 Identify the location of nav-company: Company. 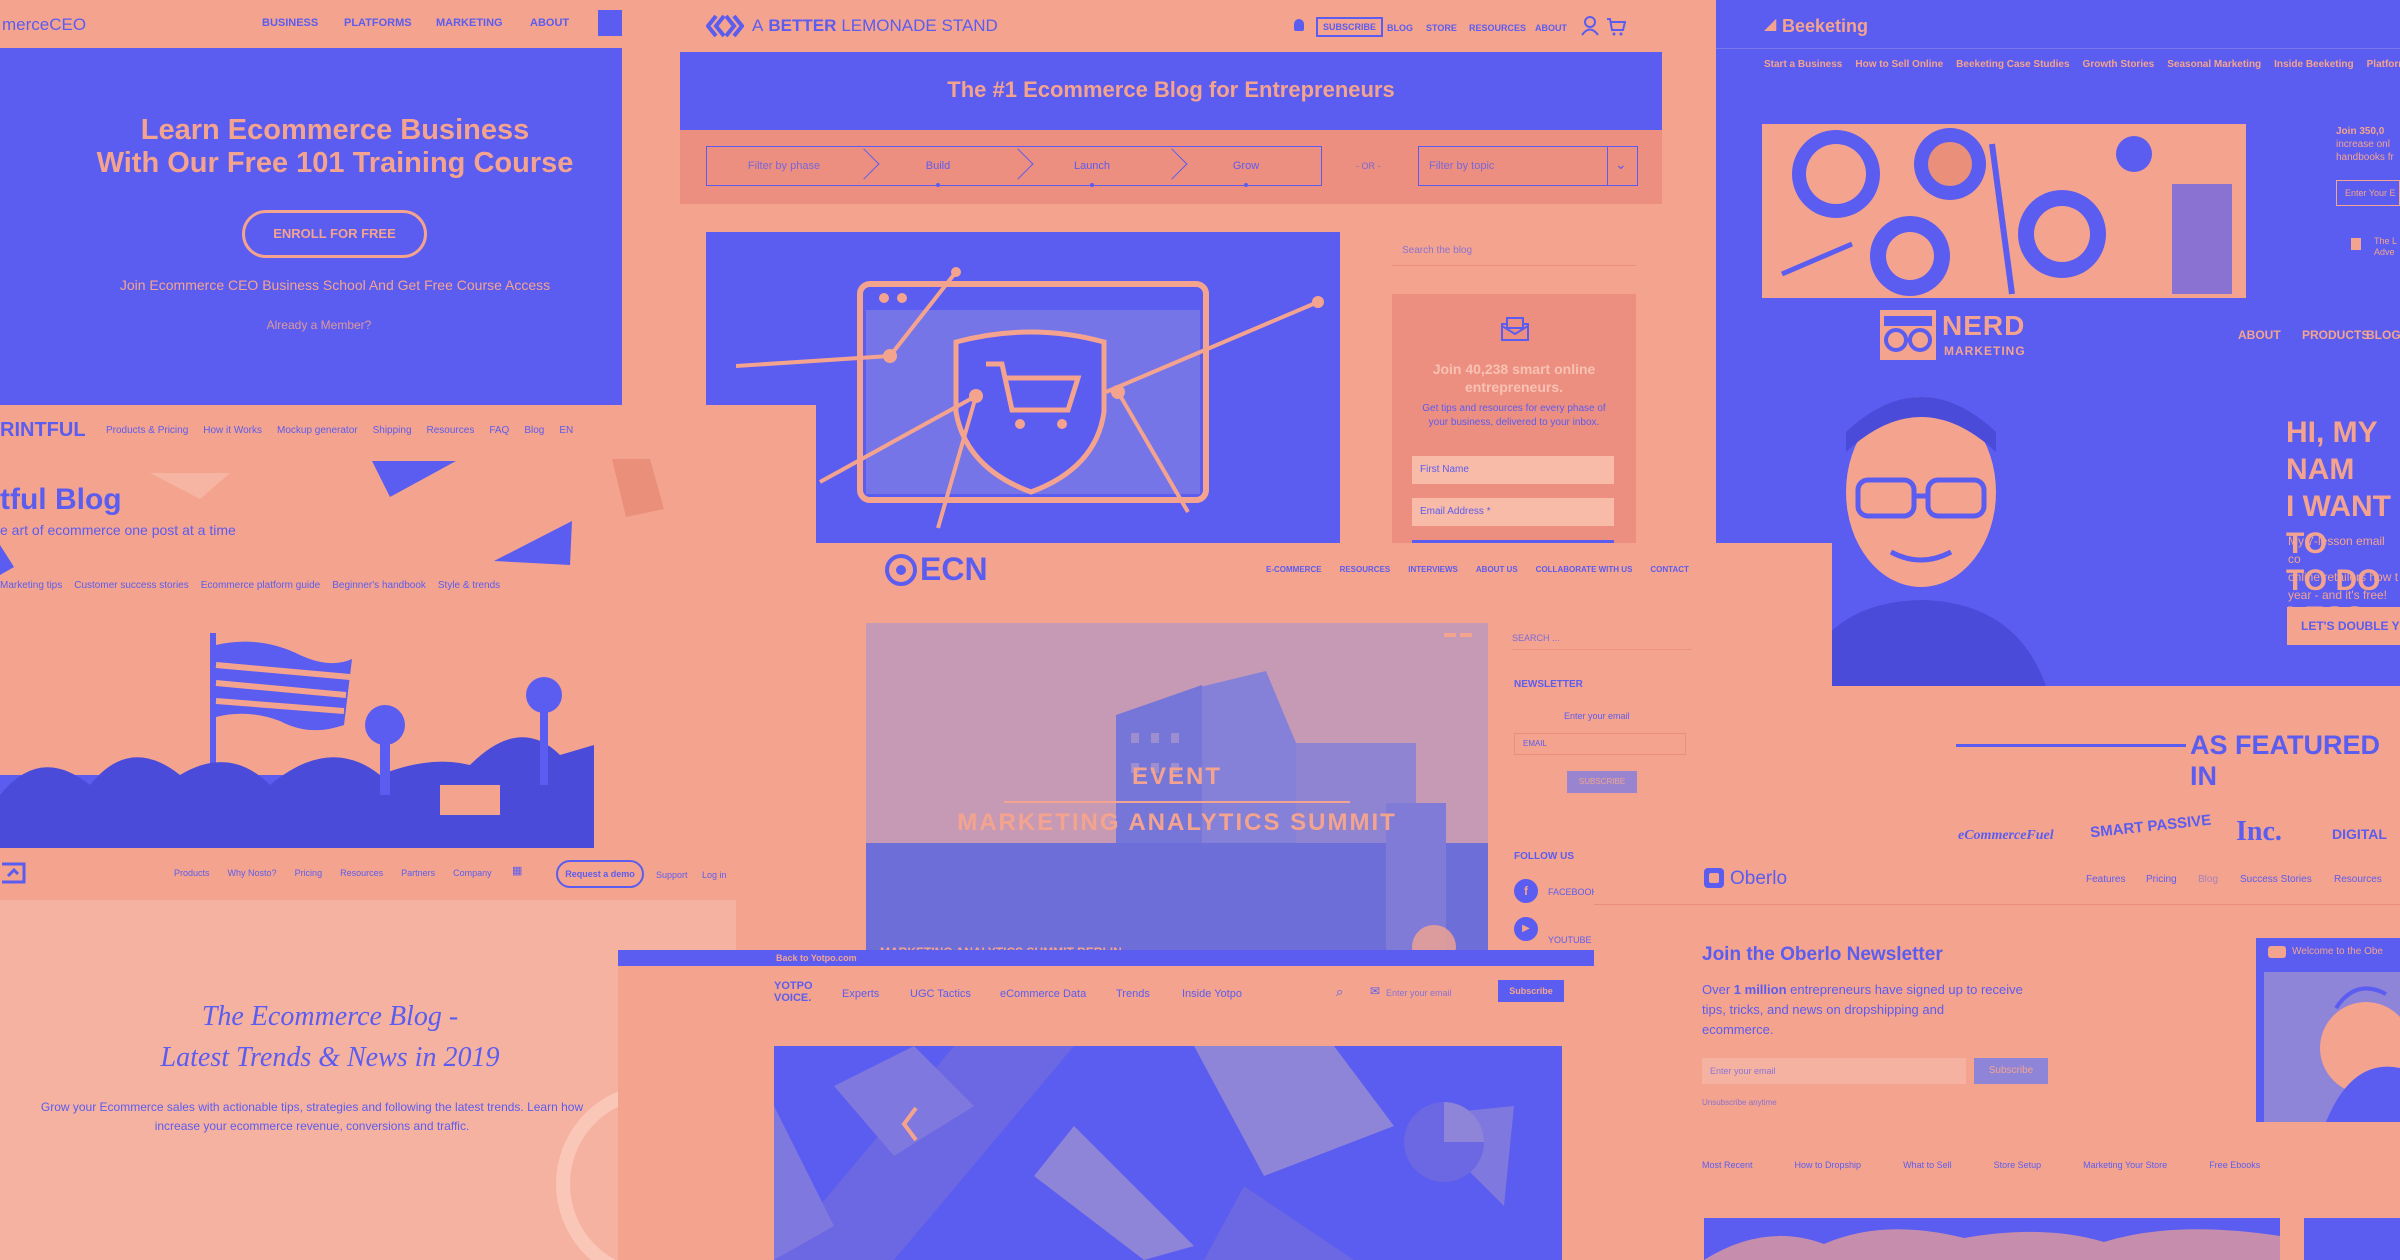
(472, 873).